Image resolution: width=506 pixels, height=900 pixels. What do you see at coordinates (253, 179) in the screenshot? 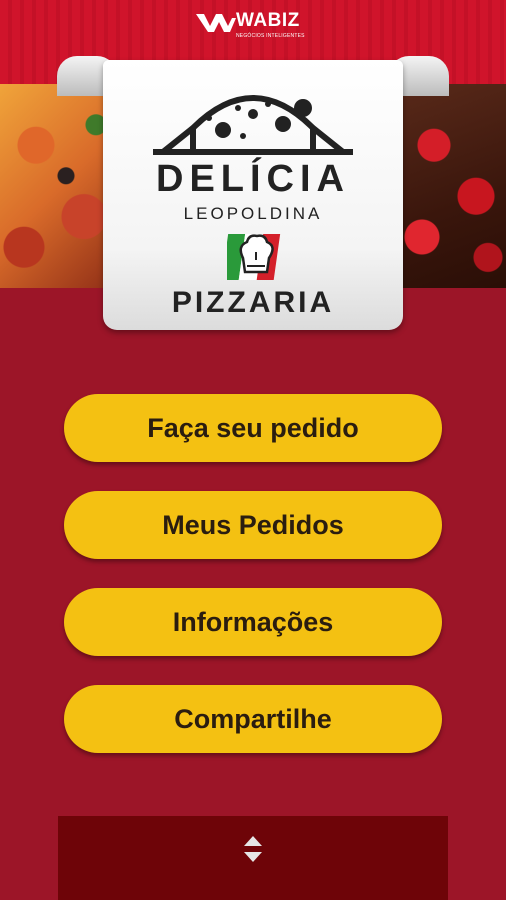
I see `brand-title: DELÍCIA` at bounding box center [253, 179].